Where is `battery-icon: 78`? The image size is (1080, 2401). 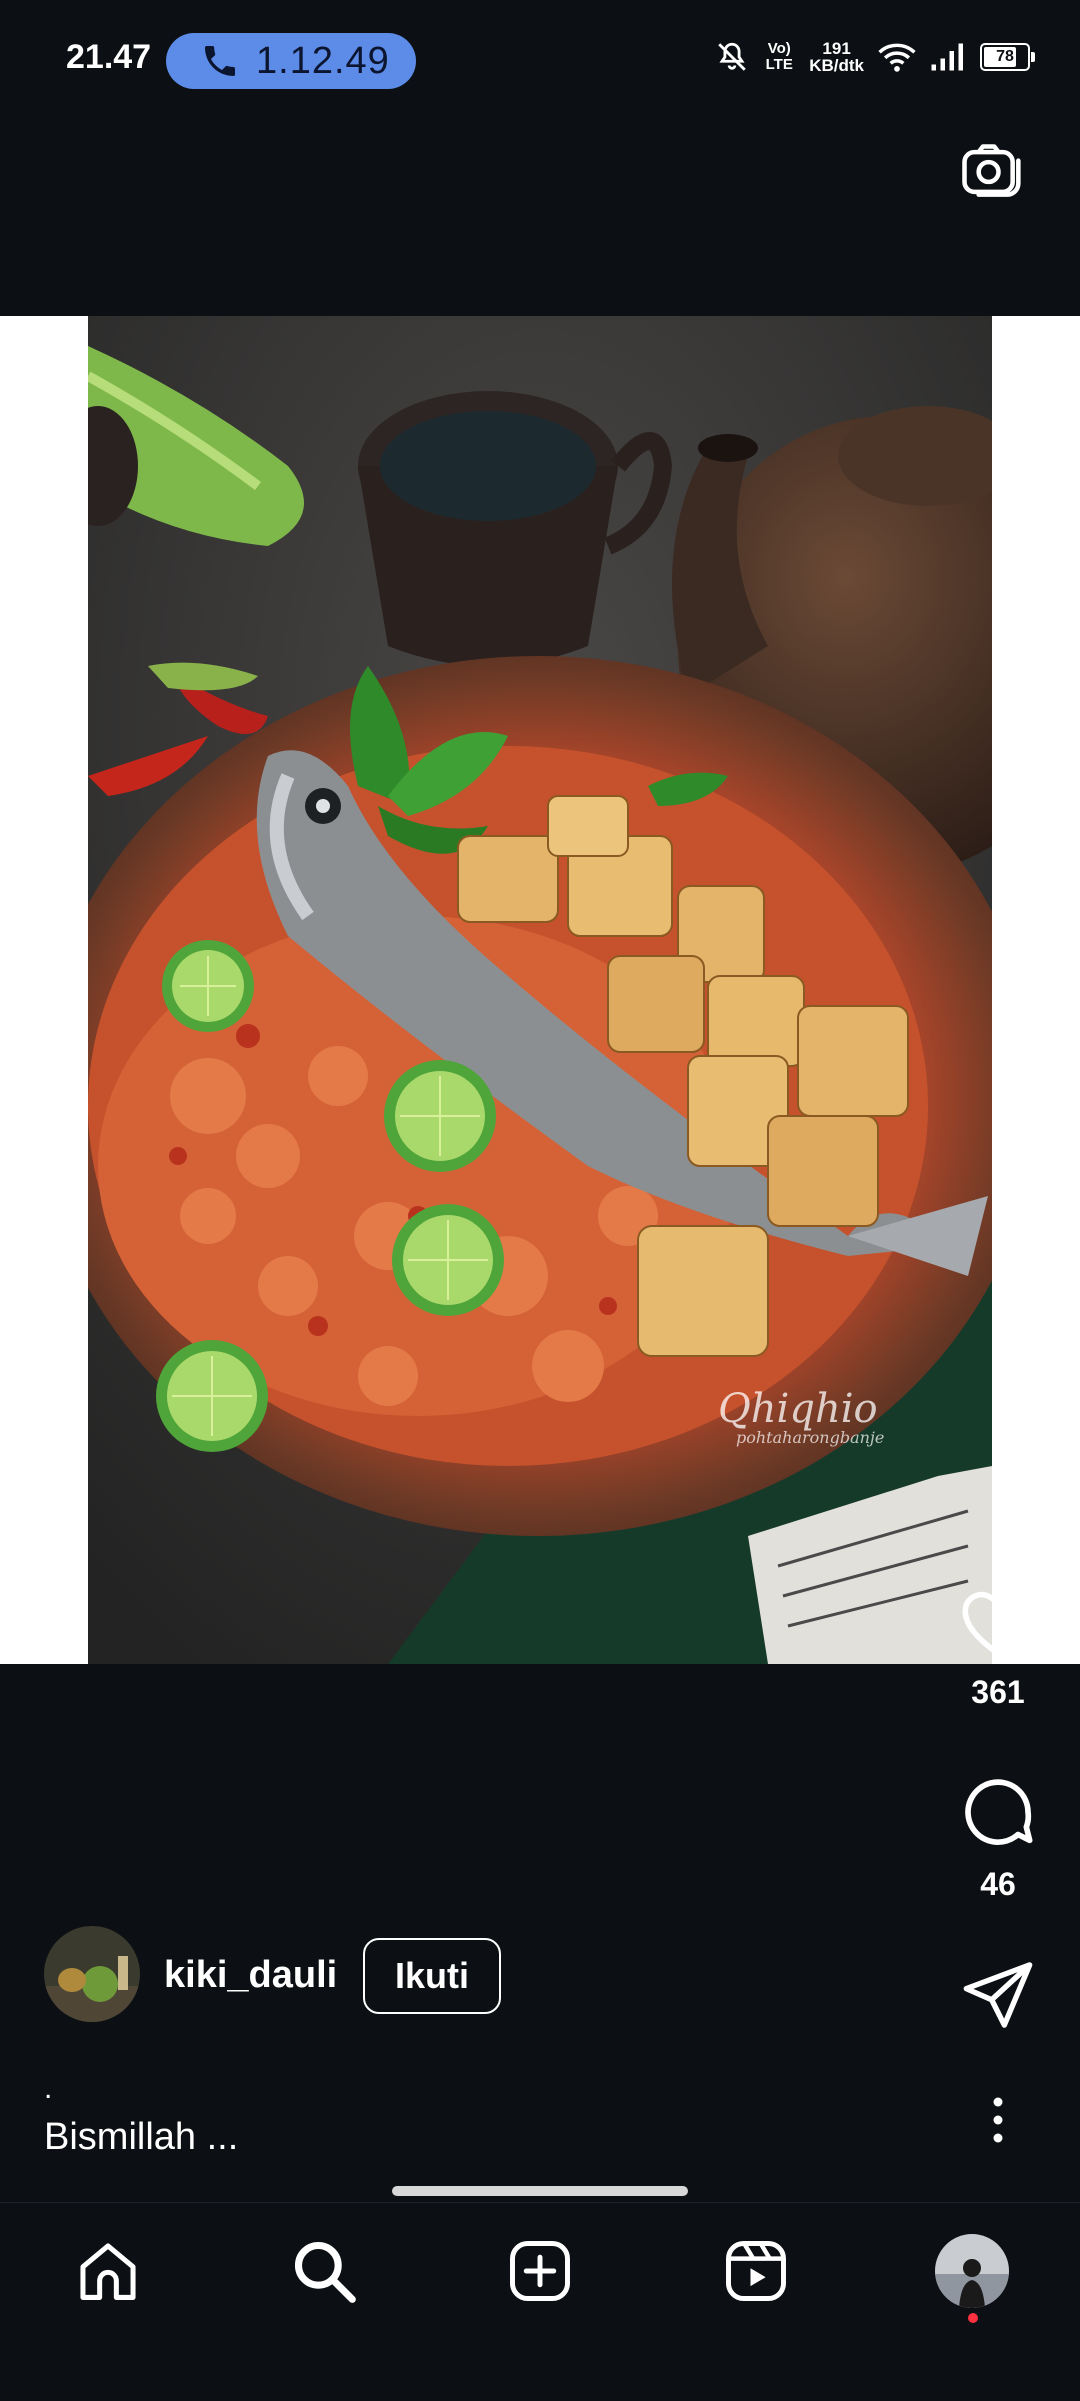 battery-icon: 78 is located at coordinates (1007, 57).